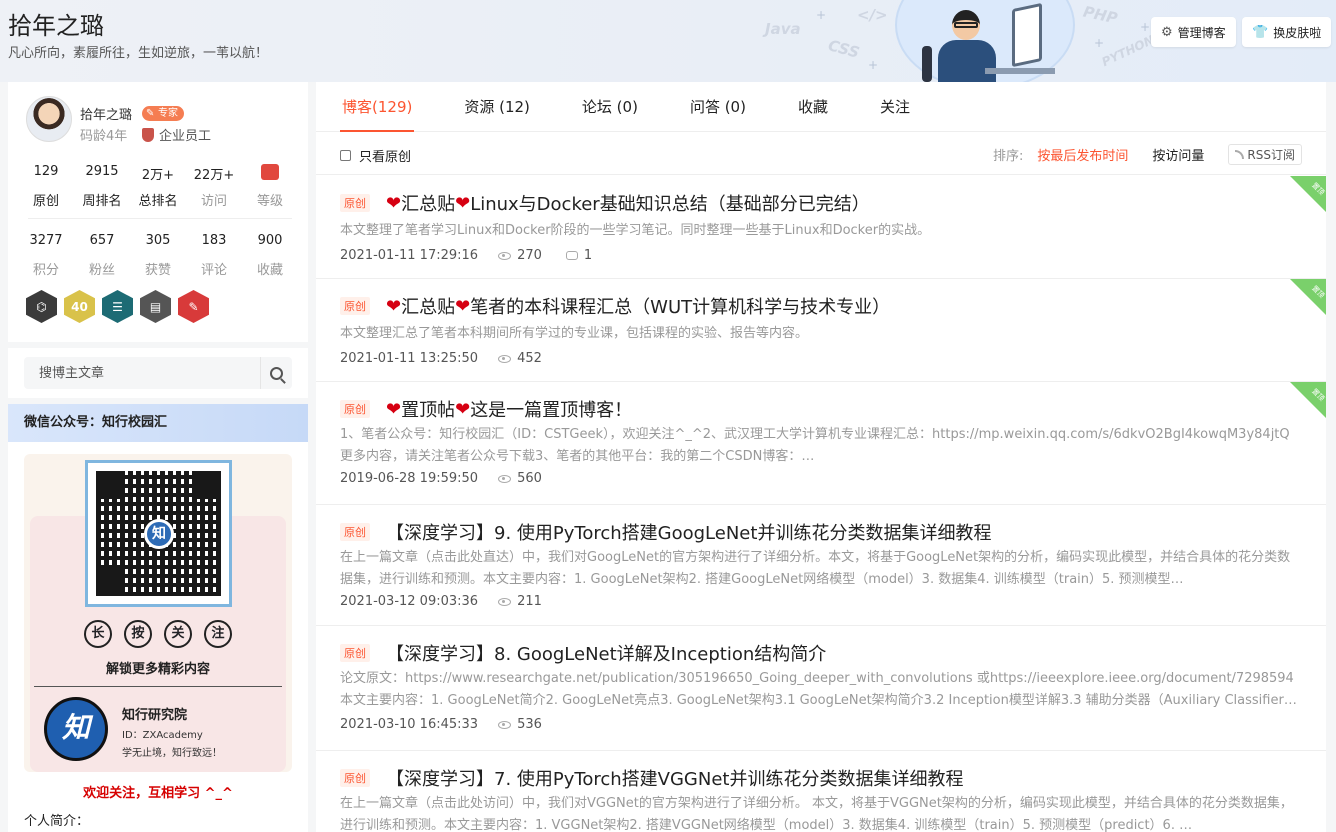 This screenshot has width=1336, height=832. Describe the element at coordinates (783, 29) in the screenshot. I see `banner-tech-word: Java` at that location.